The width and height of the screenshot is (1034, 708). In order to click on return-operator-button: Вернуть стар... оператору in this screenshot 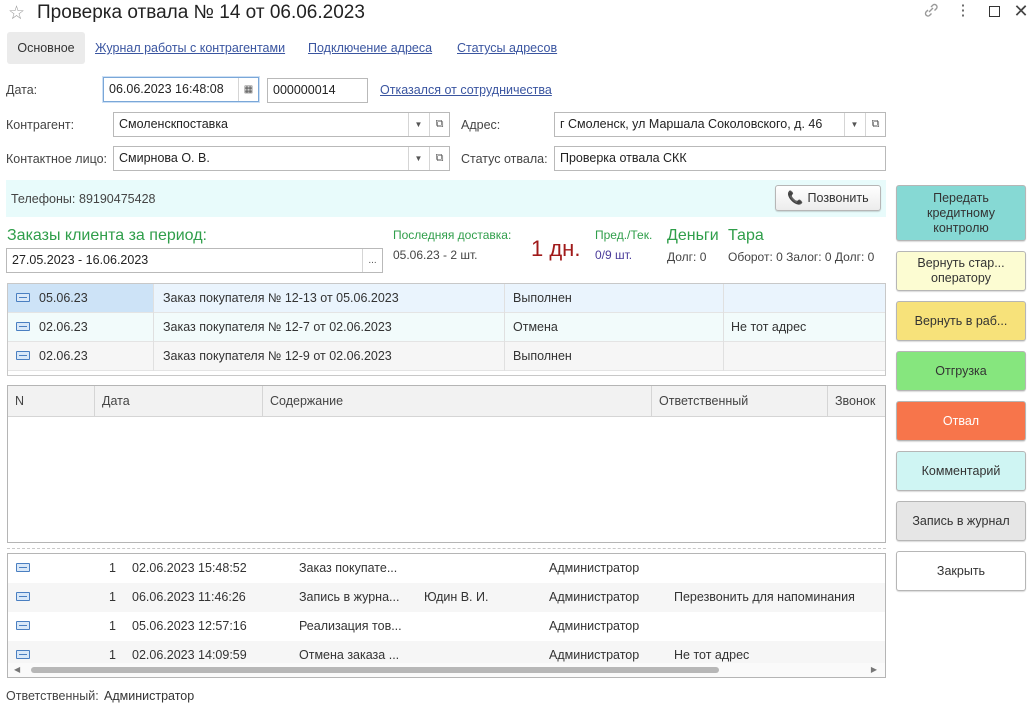, I will do `click(961, 271)`.